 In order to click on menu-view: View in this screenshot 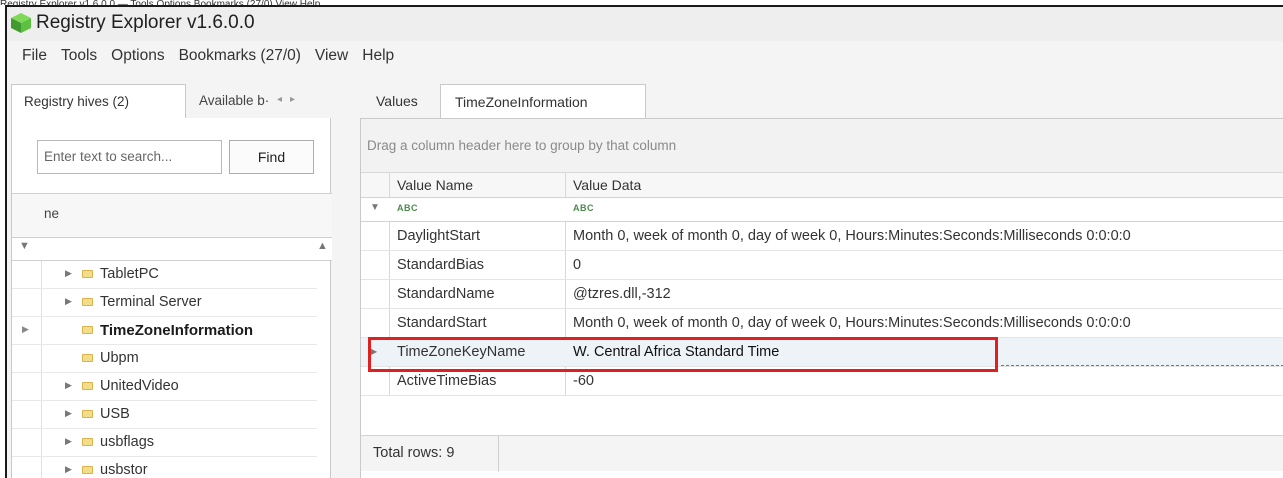, I will do `click(332, 60)`.